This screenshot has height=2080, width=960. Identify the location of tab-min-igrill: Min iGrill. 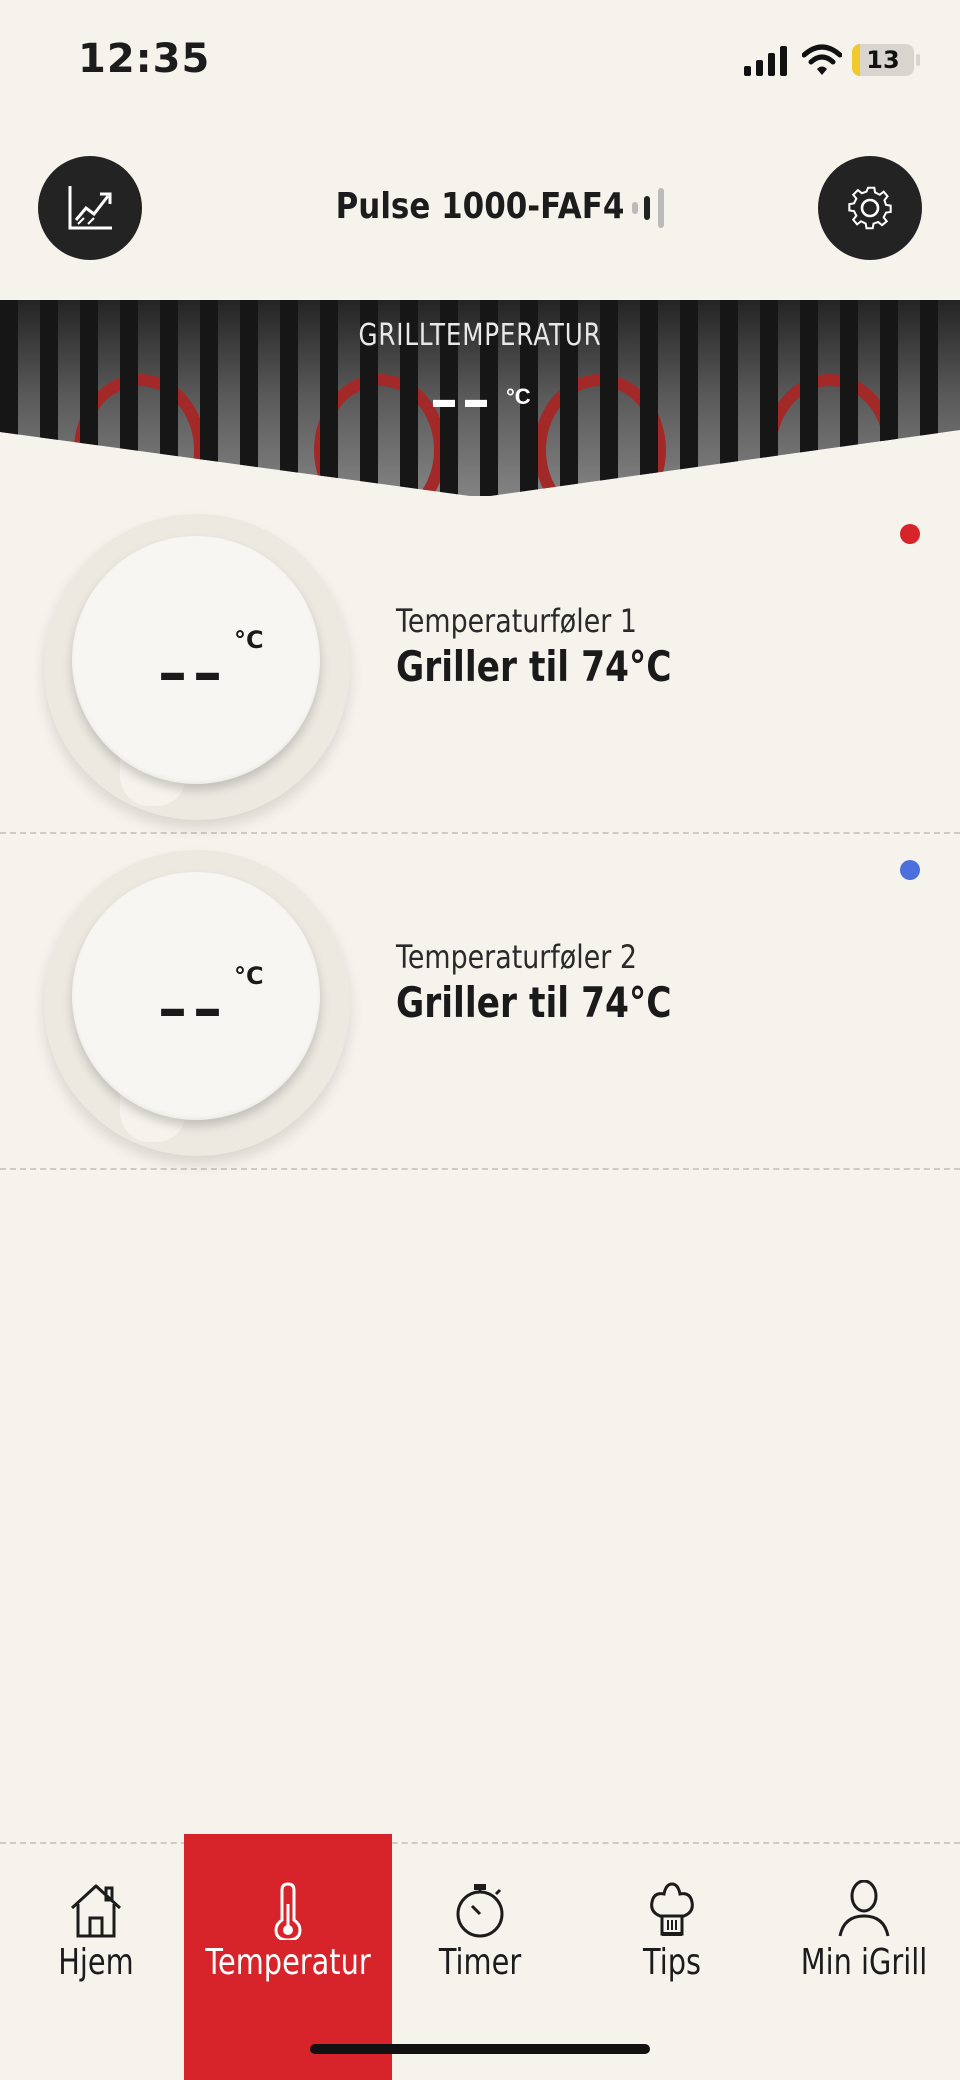
(864, 1962).